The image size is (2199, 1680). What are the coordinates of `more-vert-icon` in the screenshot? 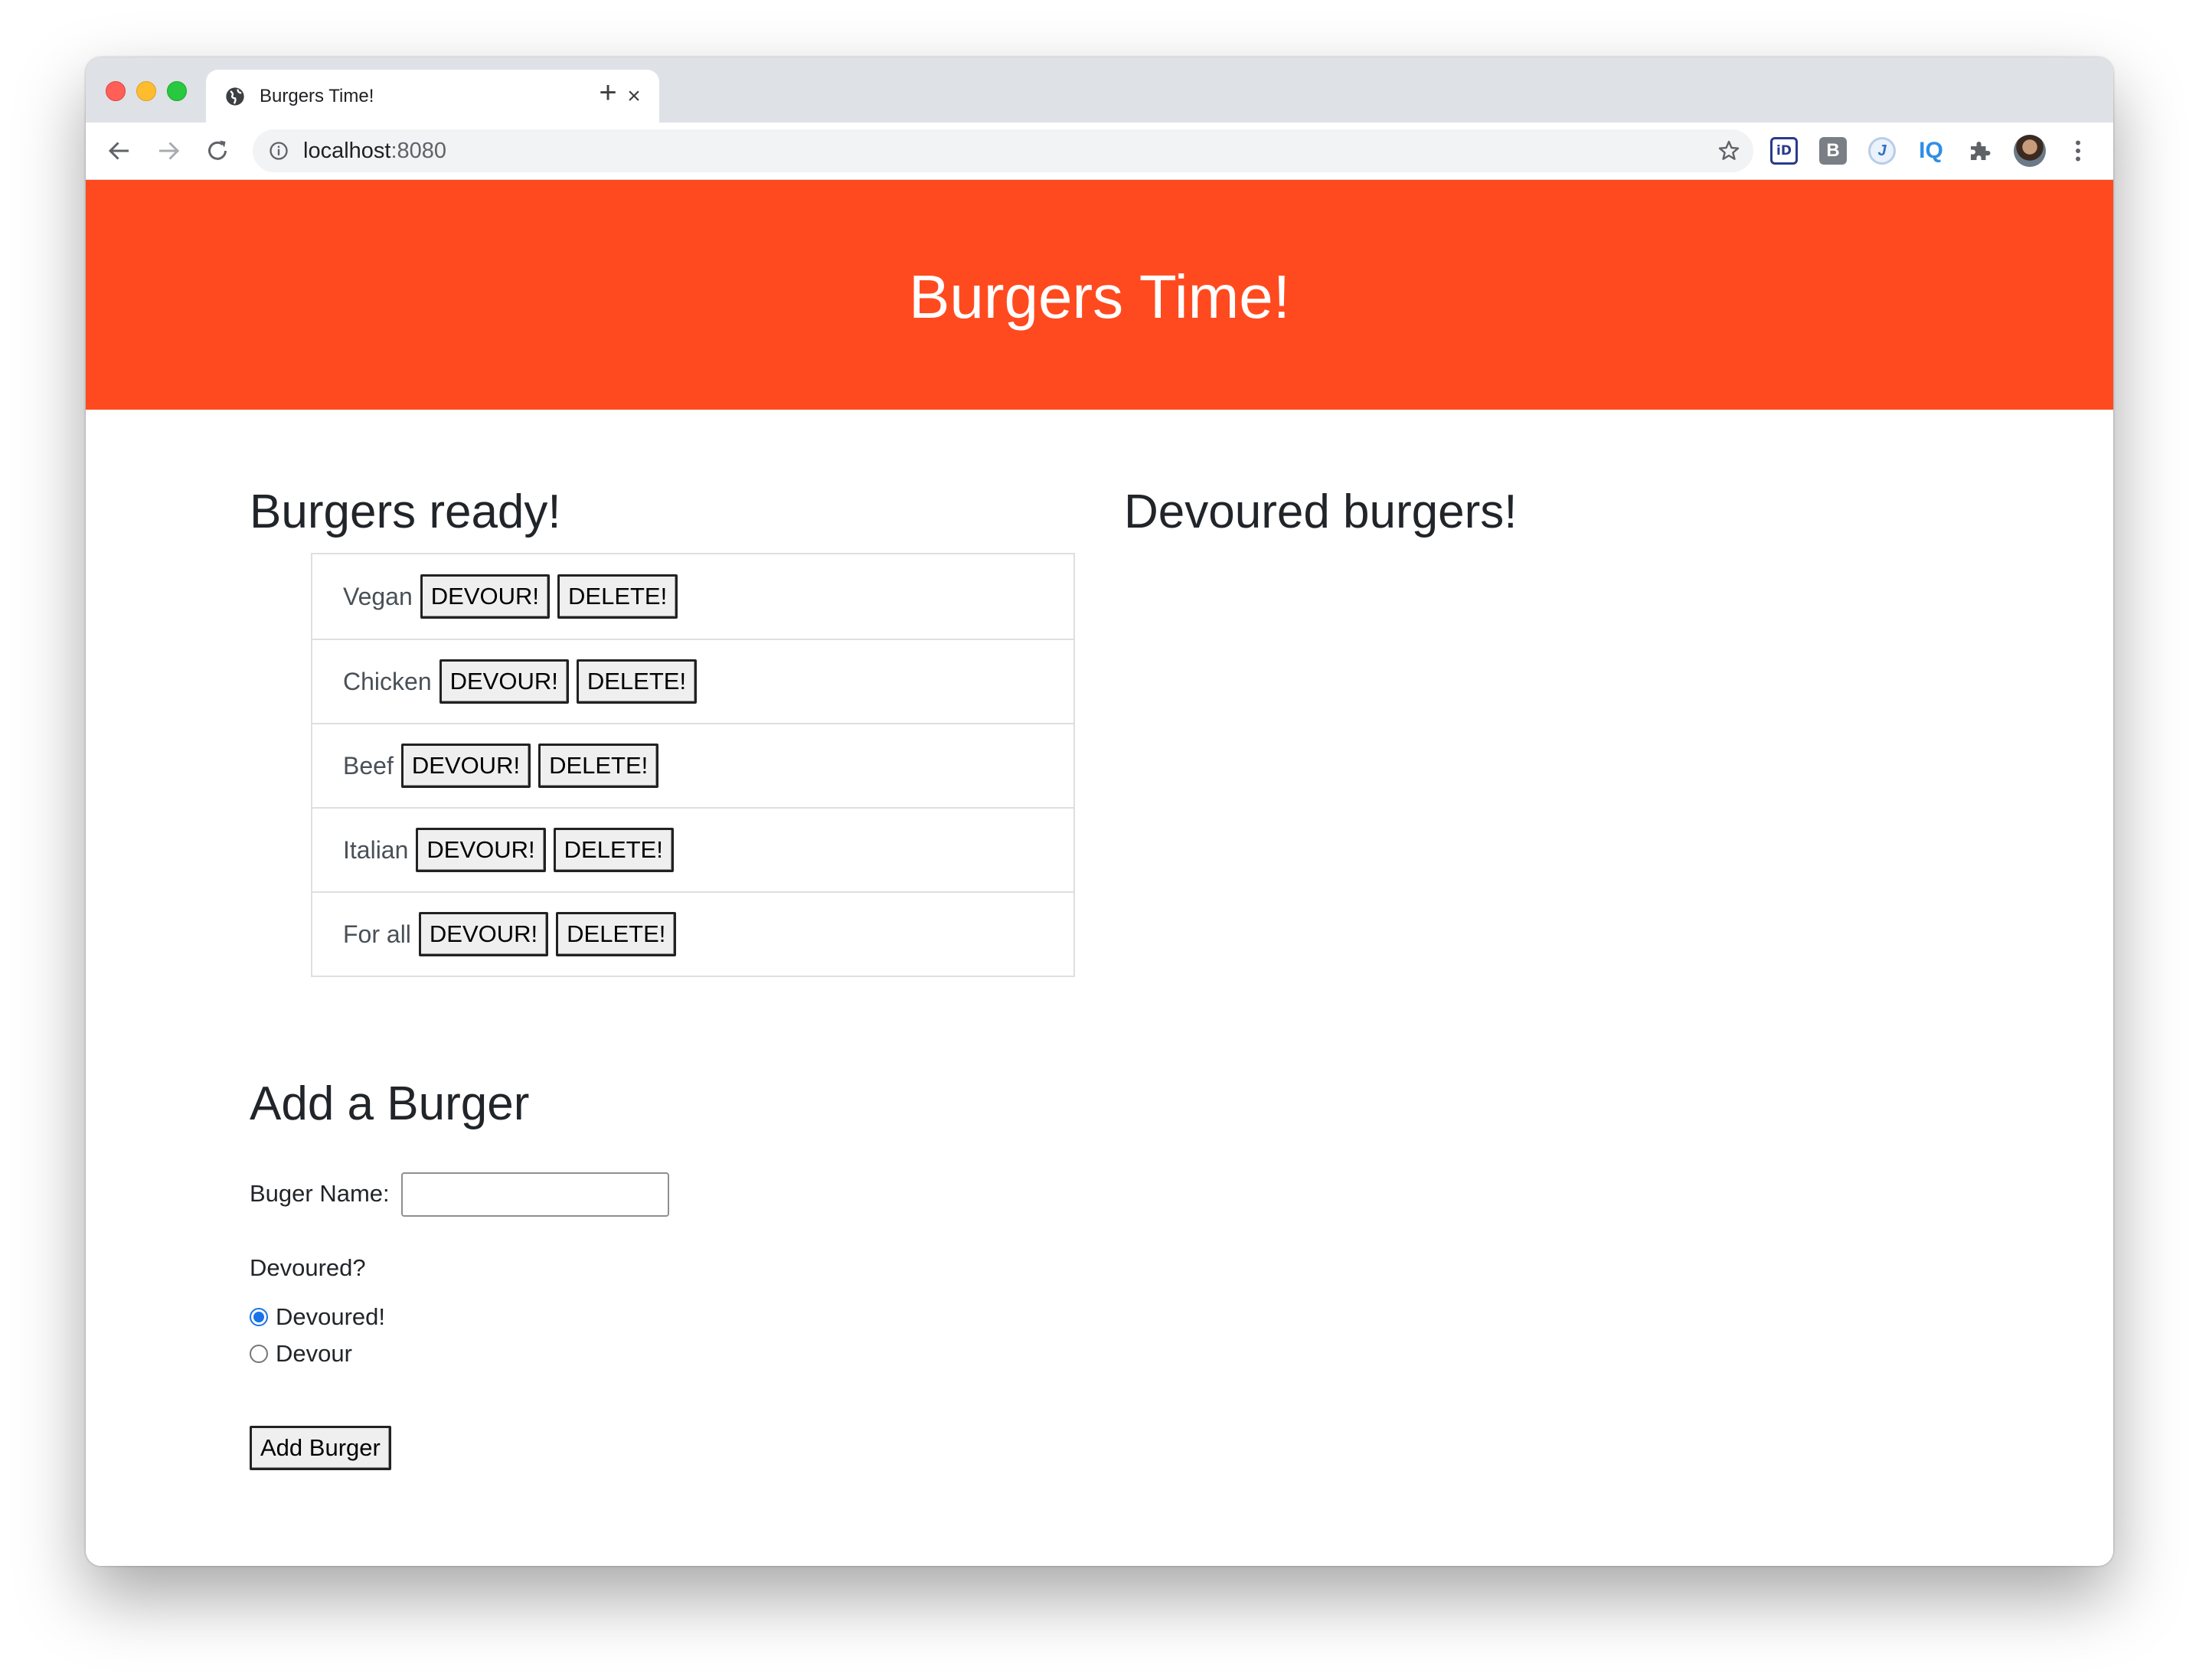 It's located at (2078, 151).